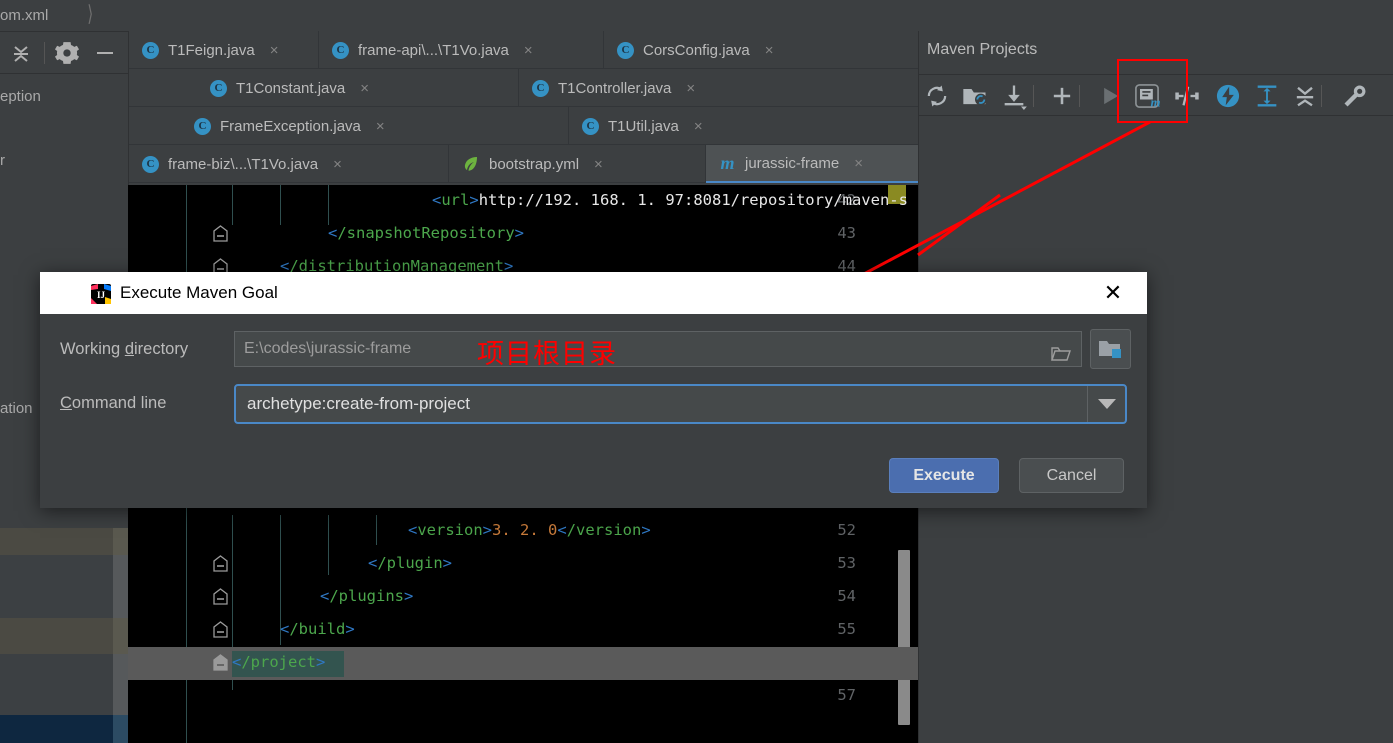 The width and height of the screenshot is (1393, 743). What do you see at coordinates (410, 563) in the screenshot?
I see `editor-code-line: </plugin>` at bounding box center [410, 563].